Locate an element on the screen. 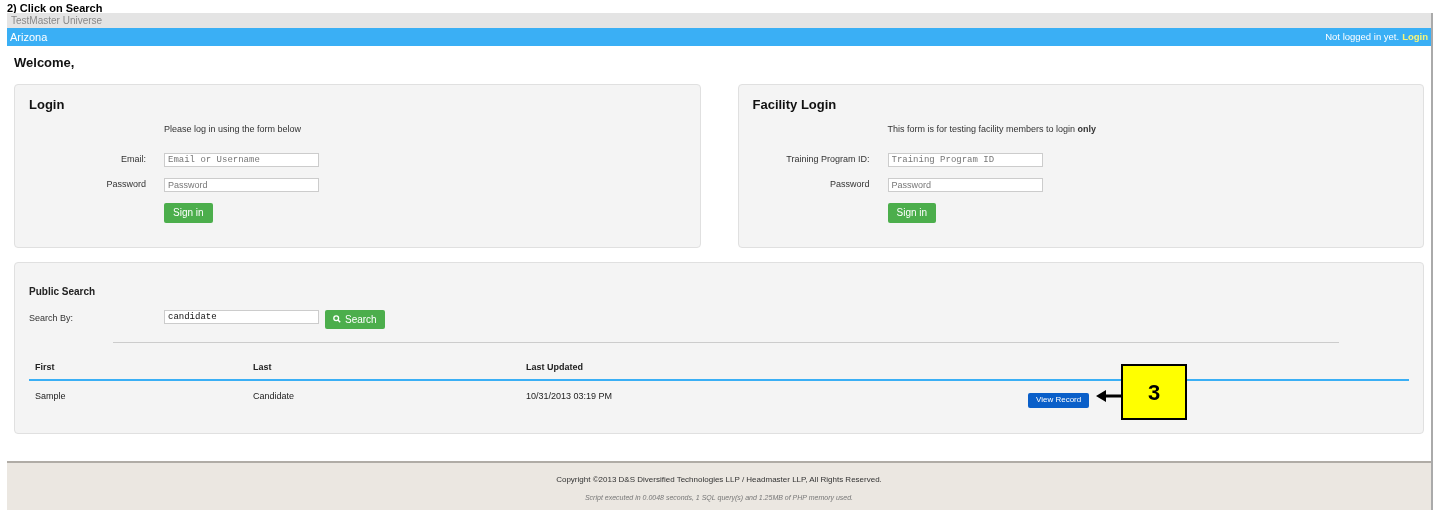 The height and width of the screenshot is (510, 1440). view-record-button: View Record is located at coordinates (1059, 400).